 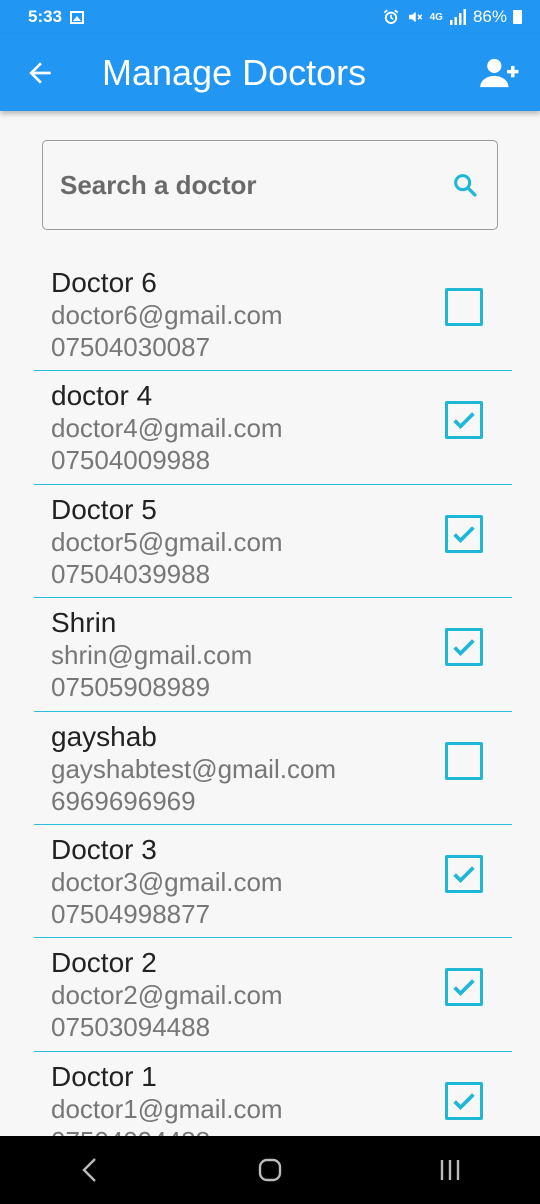 I want to click on back-nav-icon, so click(x=89, y=1170).